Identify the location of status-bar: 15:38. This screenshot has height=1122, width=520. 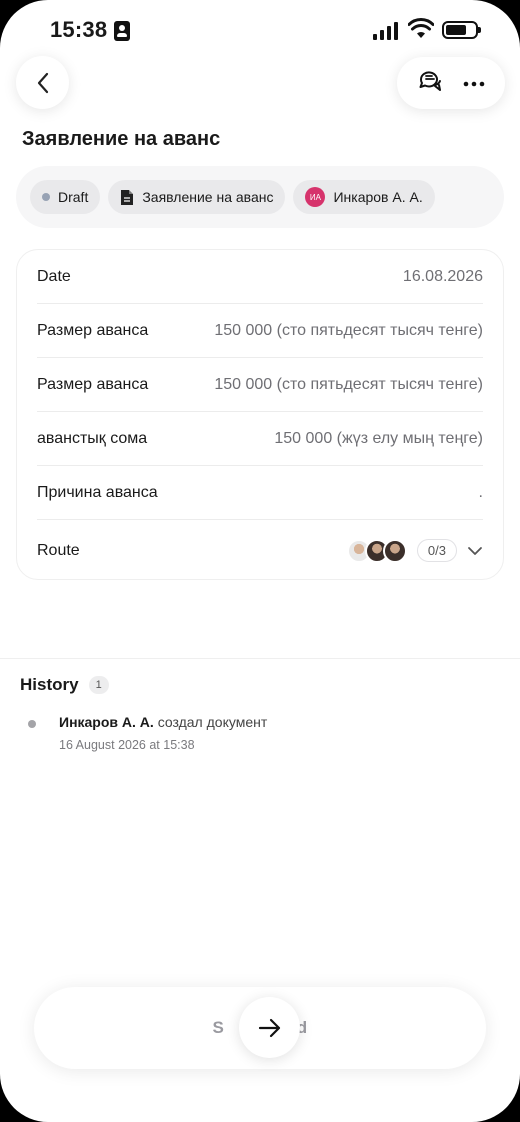
(260, 30).